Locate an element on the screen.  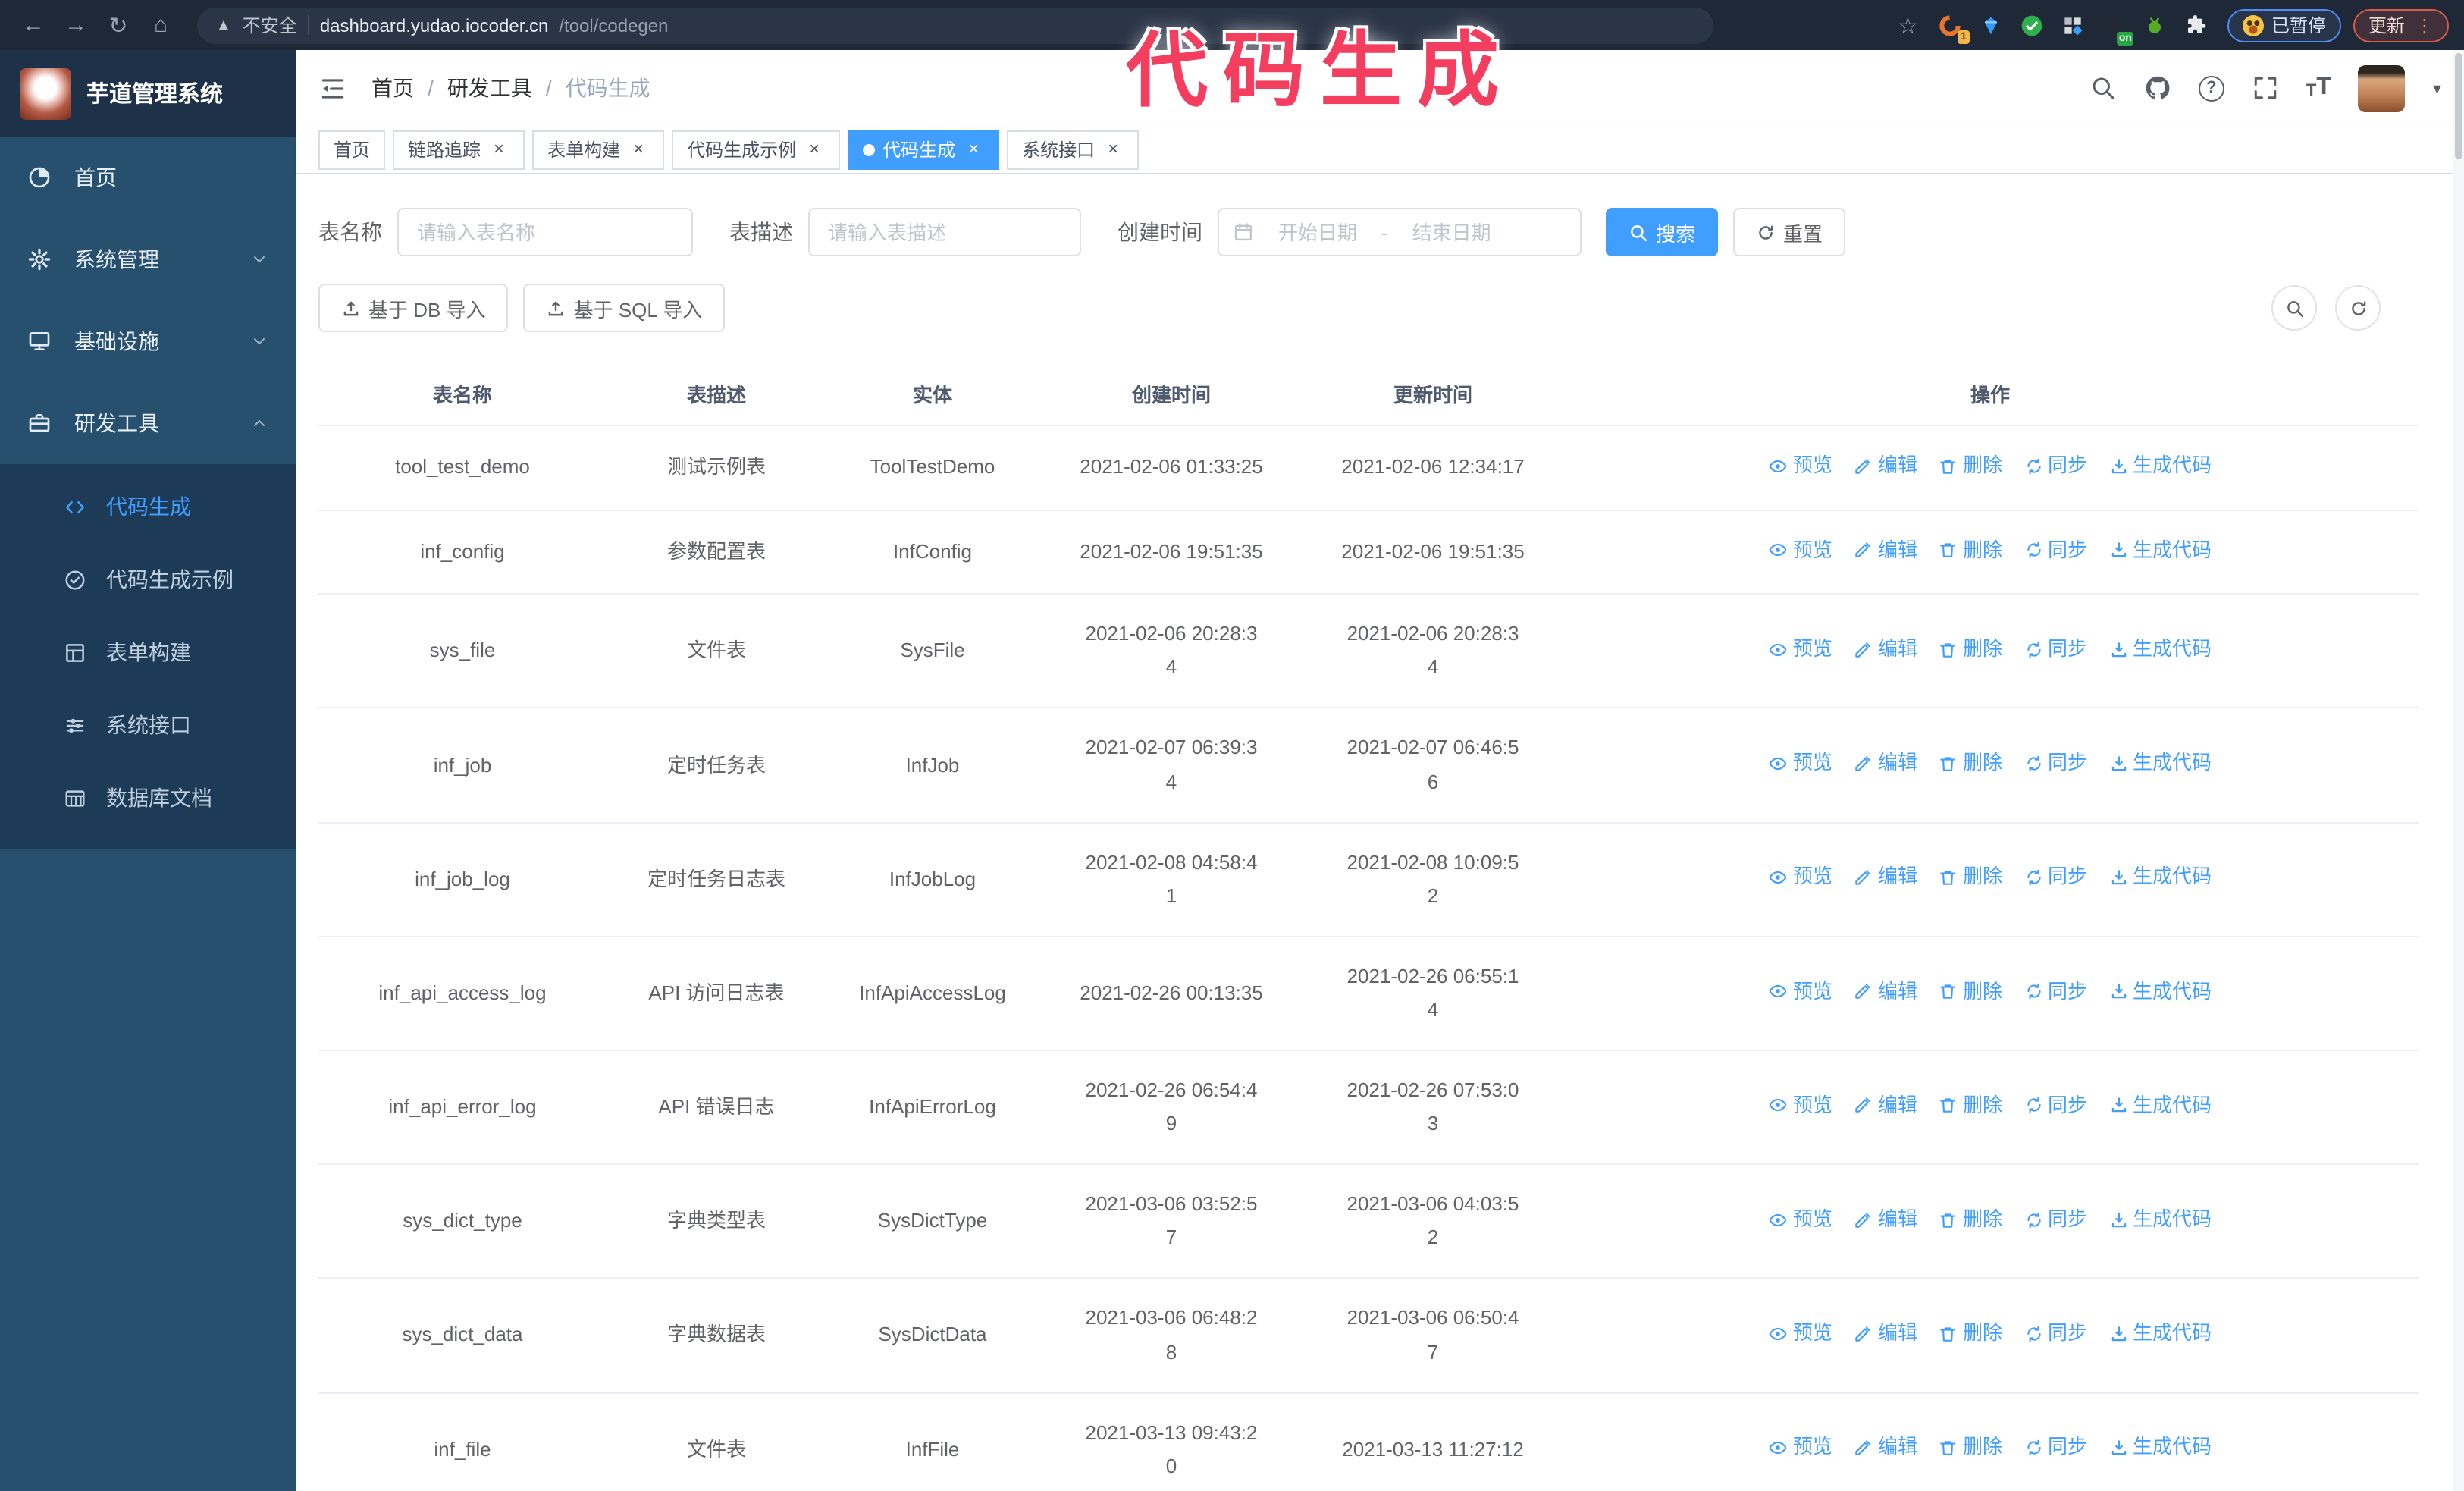
tab-表单构建: 表单构建 × is located at coordinates (598, 149).